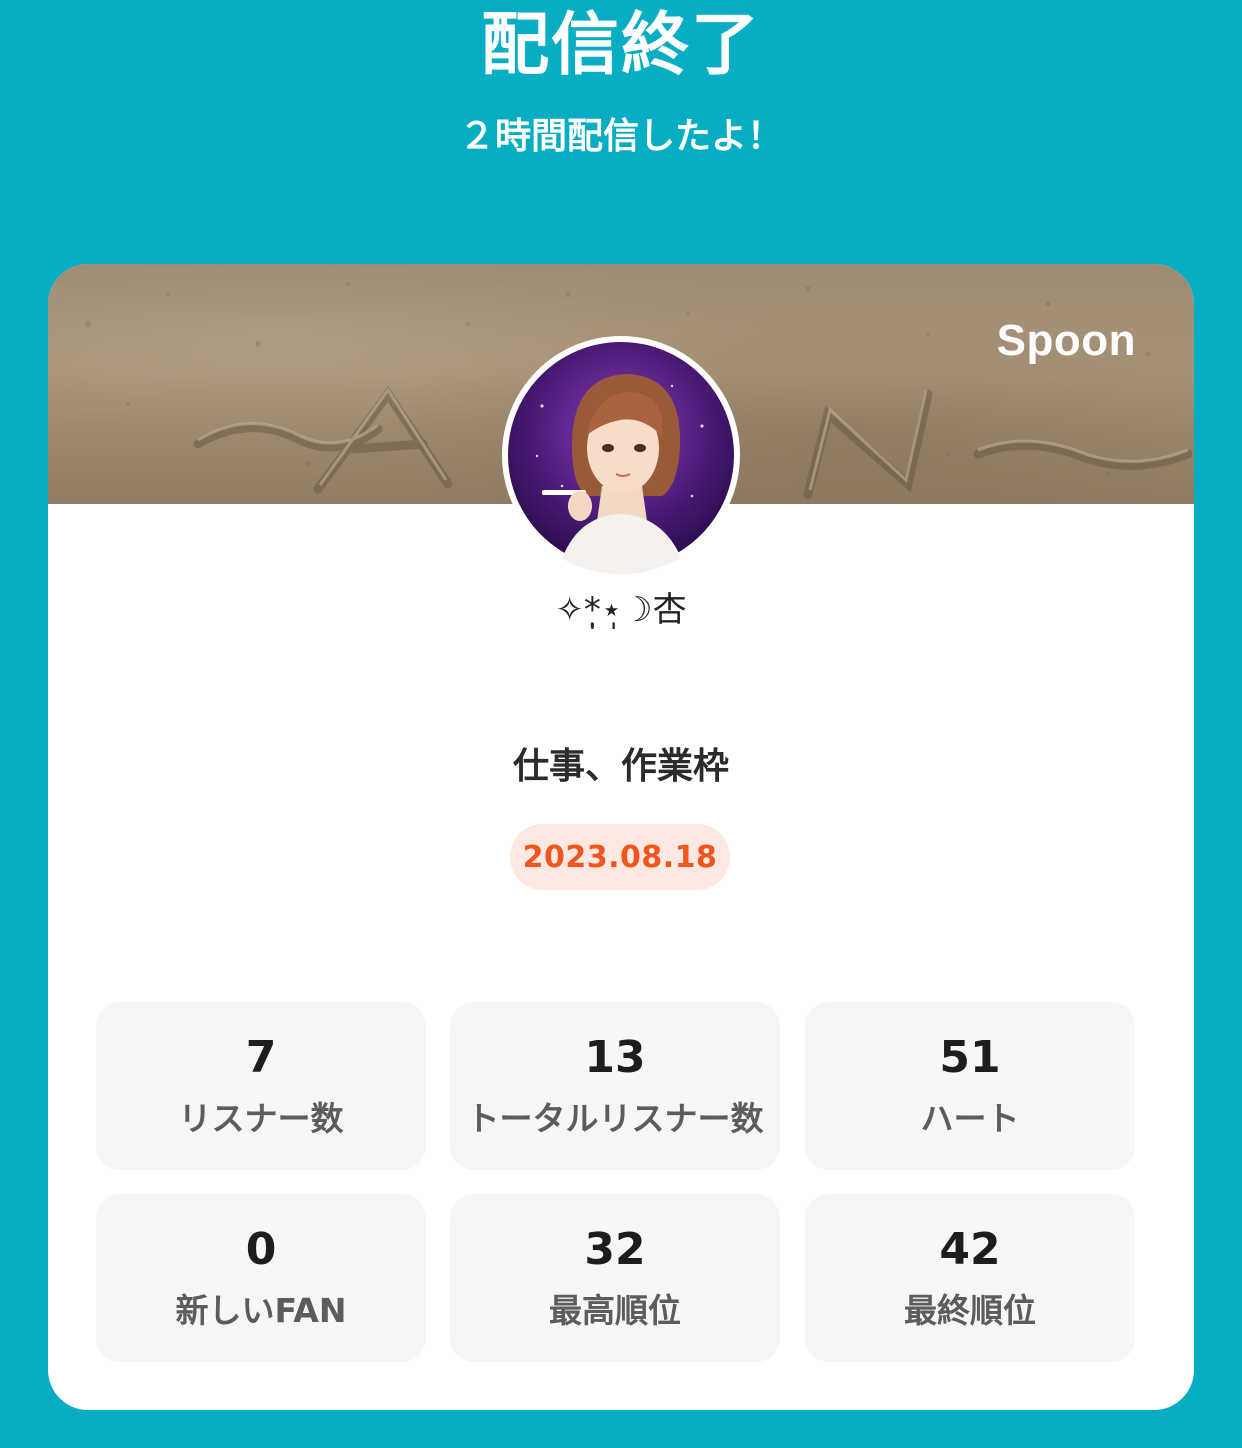 Image resolution: width=1242 pixels, height=1448 pixels. I want to click on date-badge: 2023.08.18, so click(620, 857).